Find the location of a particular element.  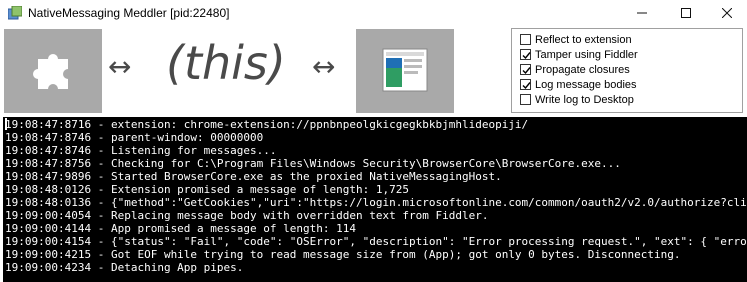

option-label: Log message bodies is located at coordinates (586, 84).